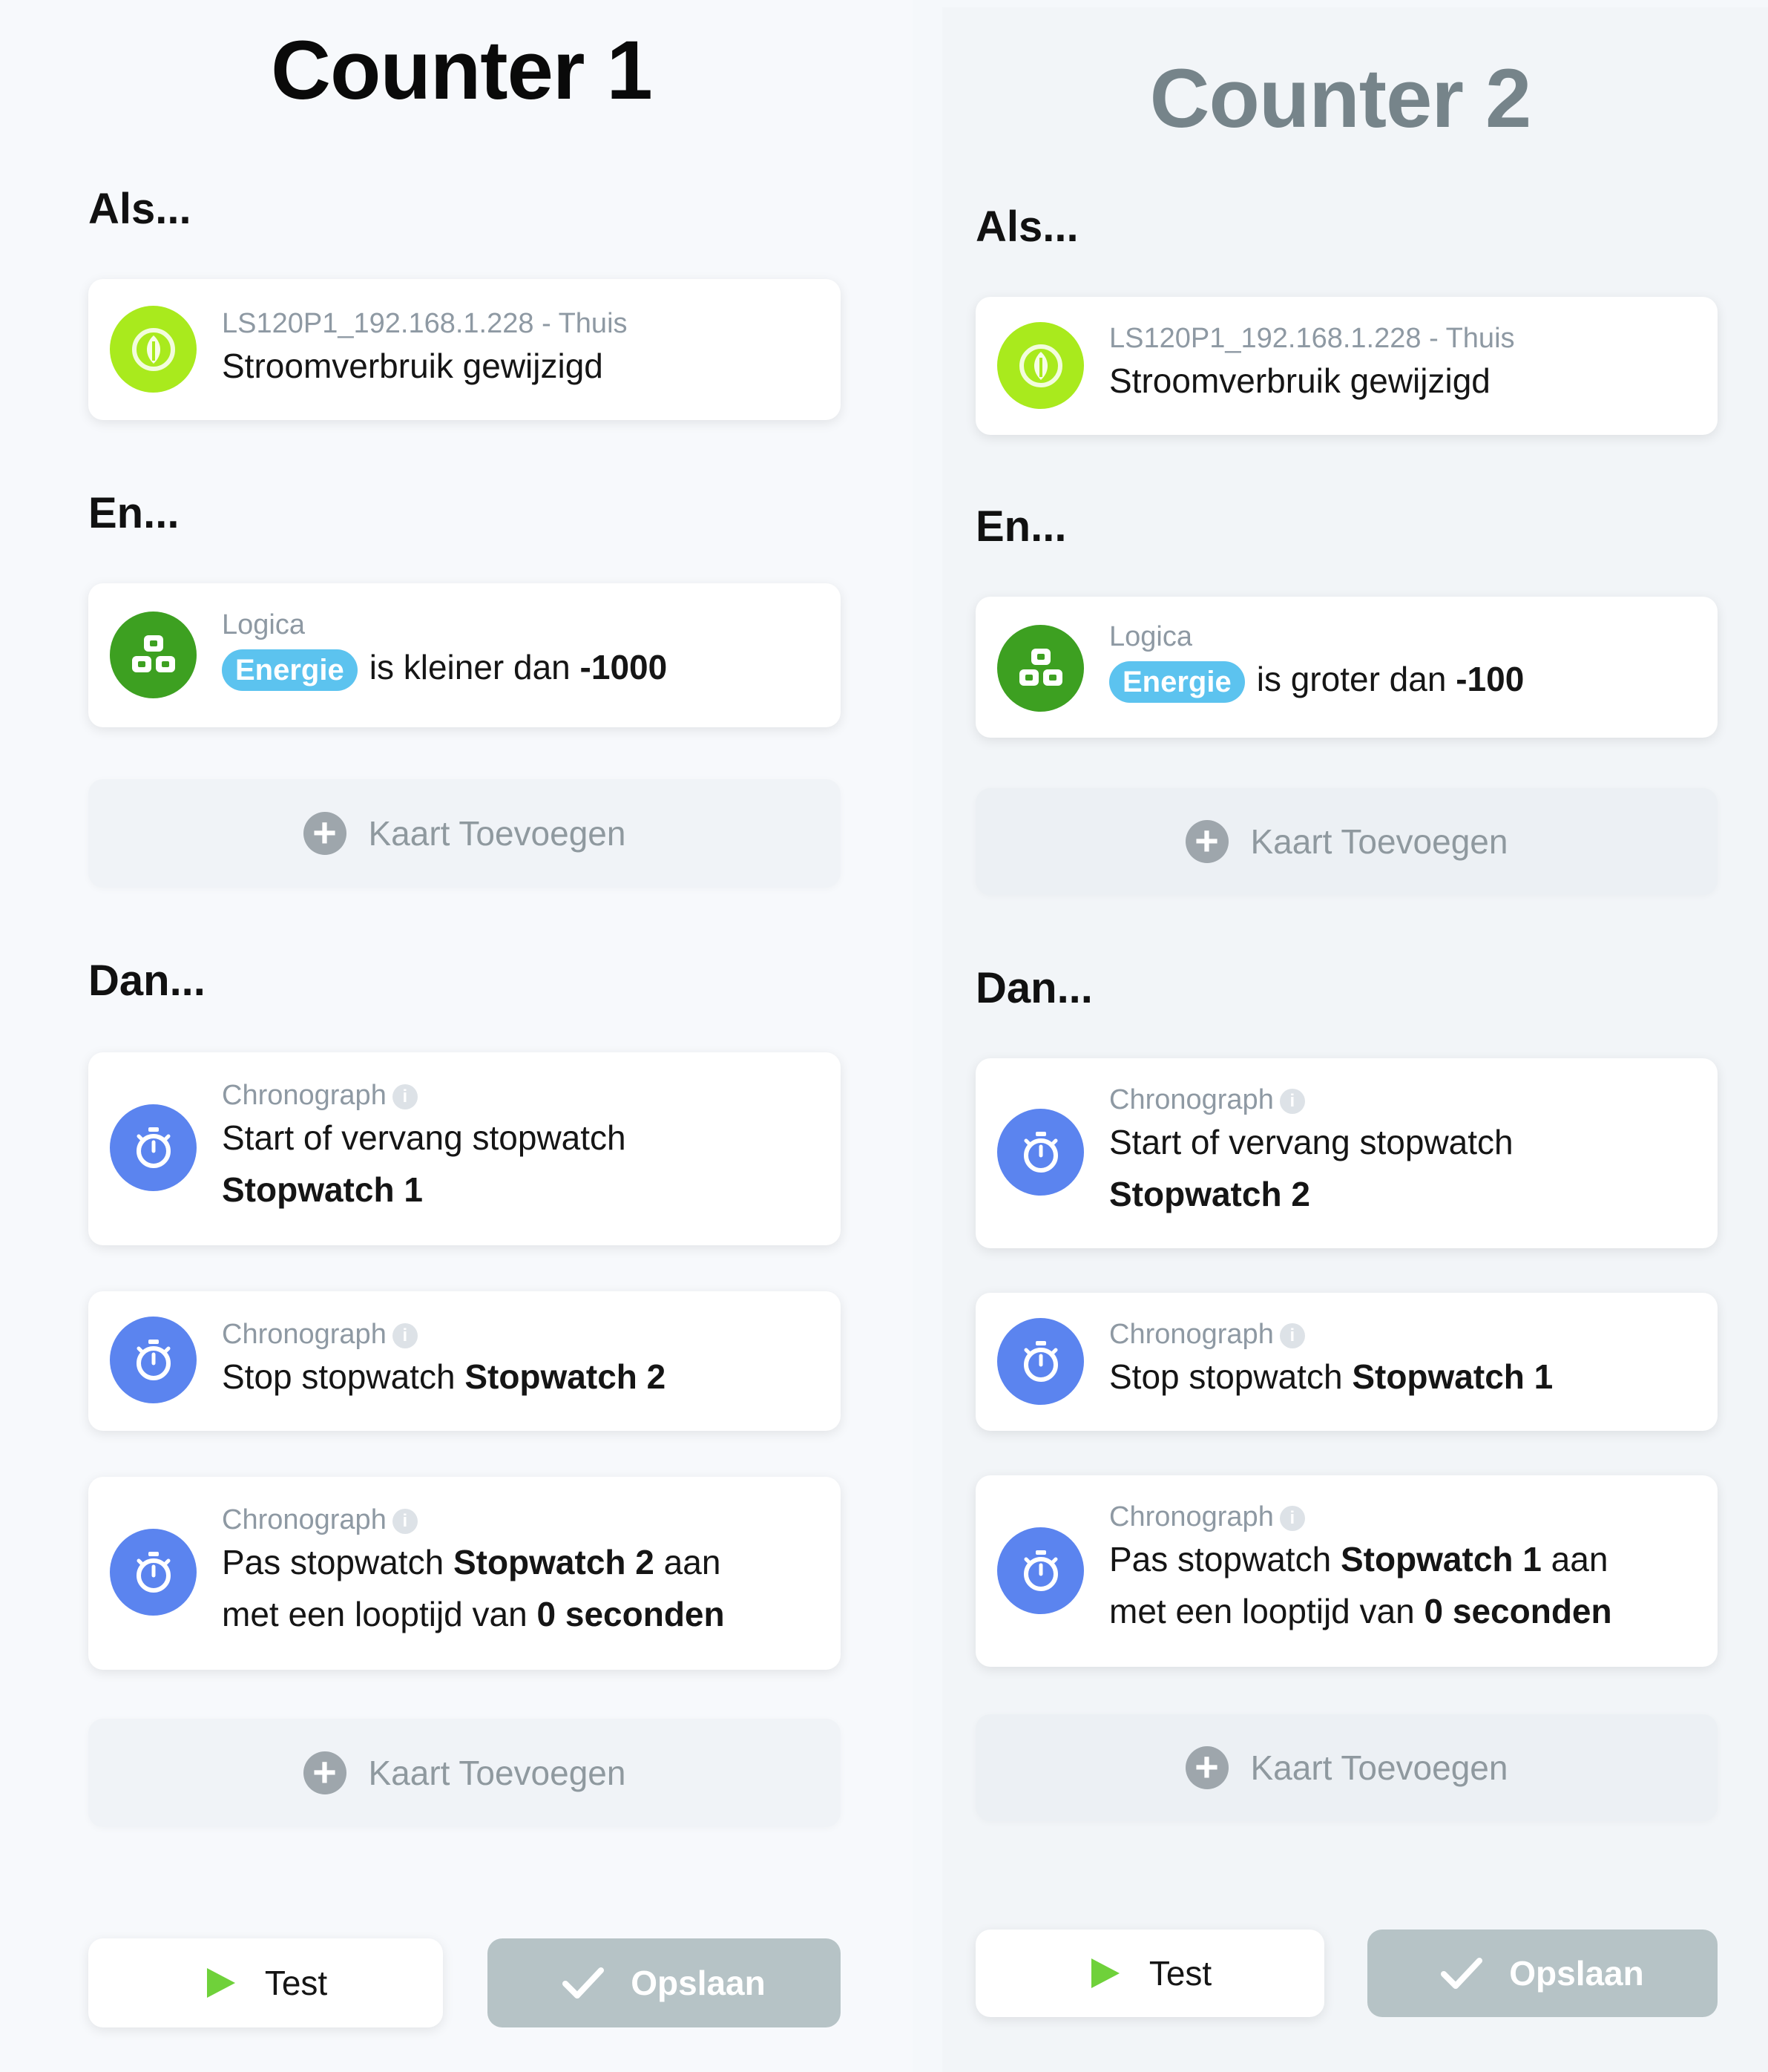 The image size is (1768, 2072). What do you see at coordinates (462, 70) in the screenshot?
I see `flow-title: Counter 1` at bounding box center [462, 70].